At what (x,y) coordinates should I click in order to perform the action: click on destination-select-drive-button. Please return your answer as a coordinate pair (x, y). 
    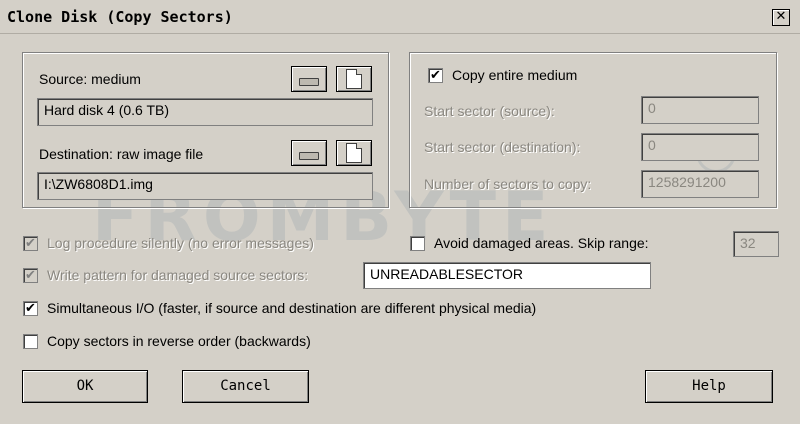
    Looking at the image, I should click on (309, 153).